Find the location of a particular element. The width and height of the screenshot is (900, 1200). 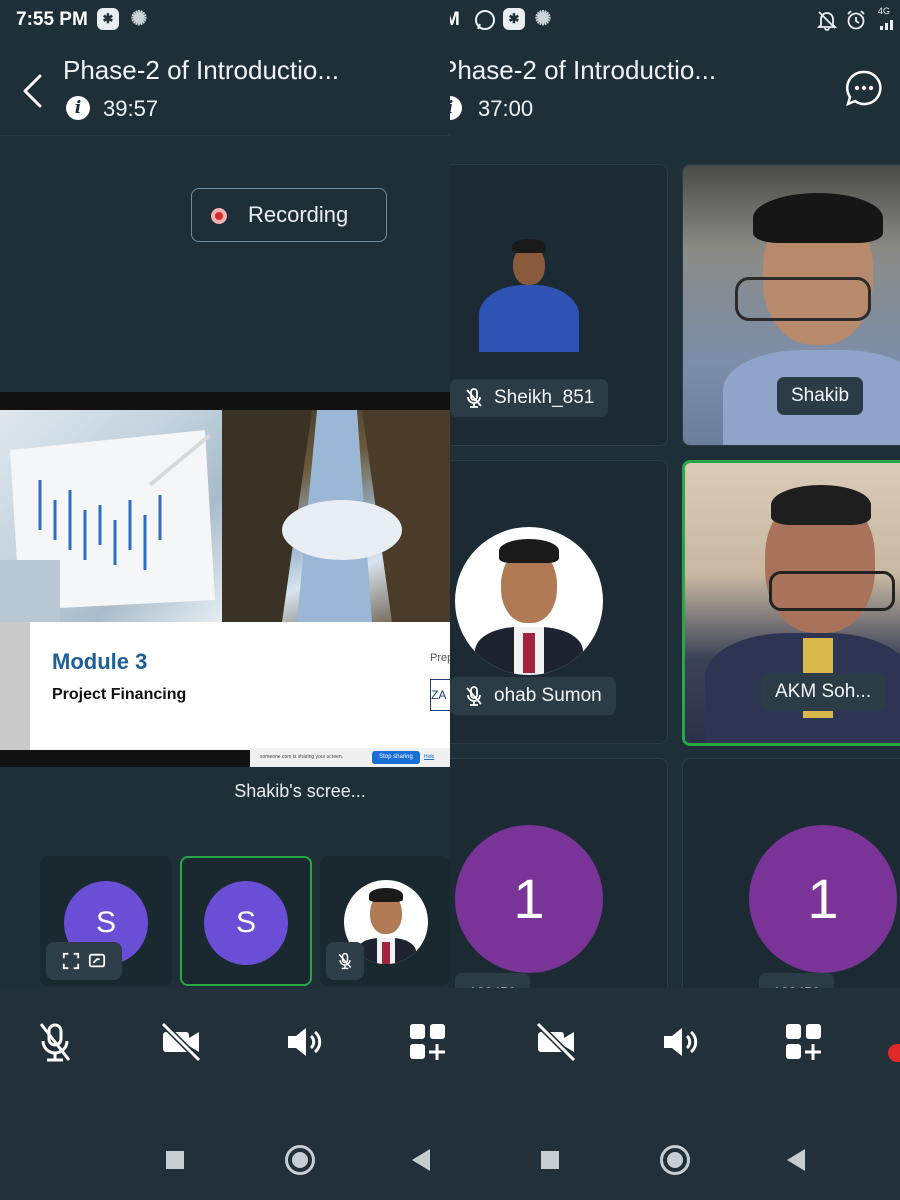

avatar: S is located at coordinates (246, 923).